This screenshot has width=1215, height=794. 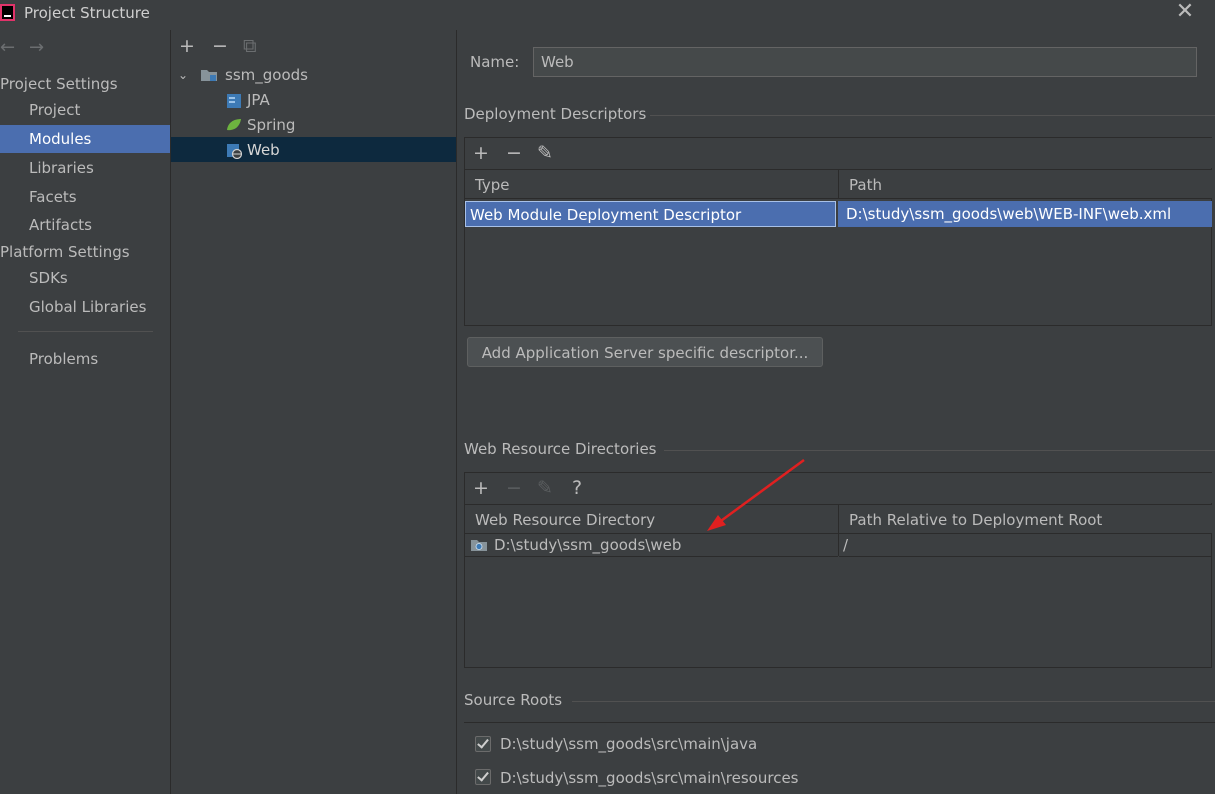 I want to click on sidebar-item-libraries: Libraries, so click(x=85, y=168).